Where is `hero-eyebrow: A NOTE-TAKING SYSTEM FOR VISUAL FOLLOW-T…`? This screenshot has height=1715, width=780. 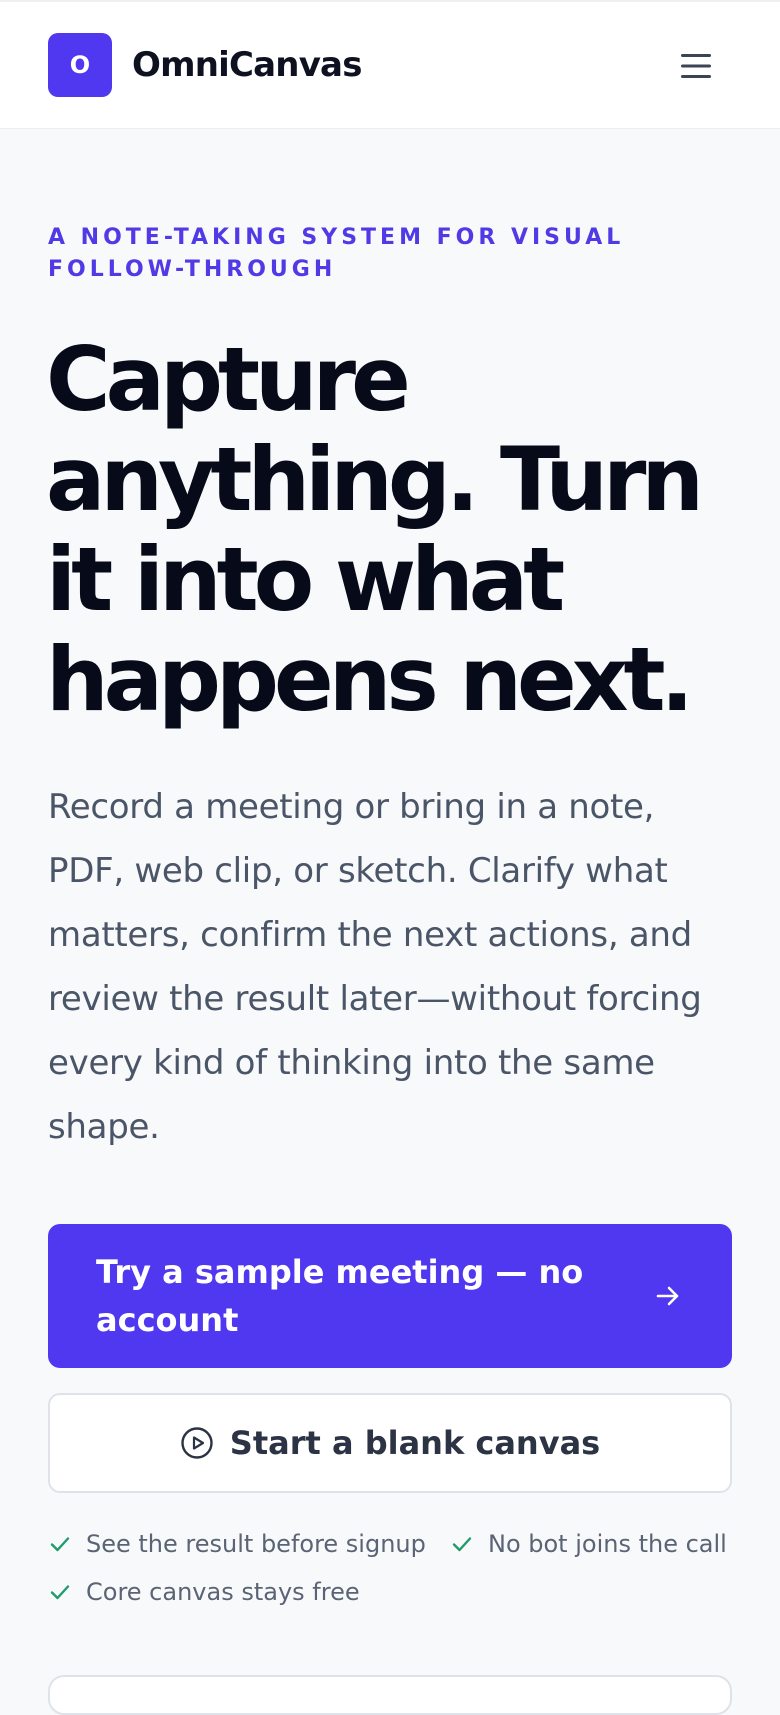
hero-eyebrow: A NOTE-TAKING SYSTEM FOR VISUAL FOLLOW-T… is located at coordinates (336, 253).